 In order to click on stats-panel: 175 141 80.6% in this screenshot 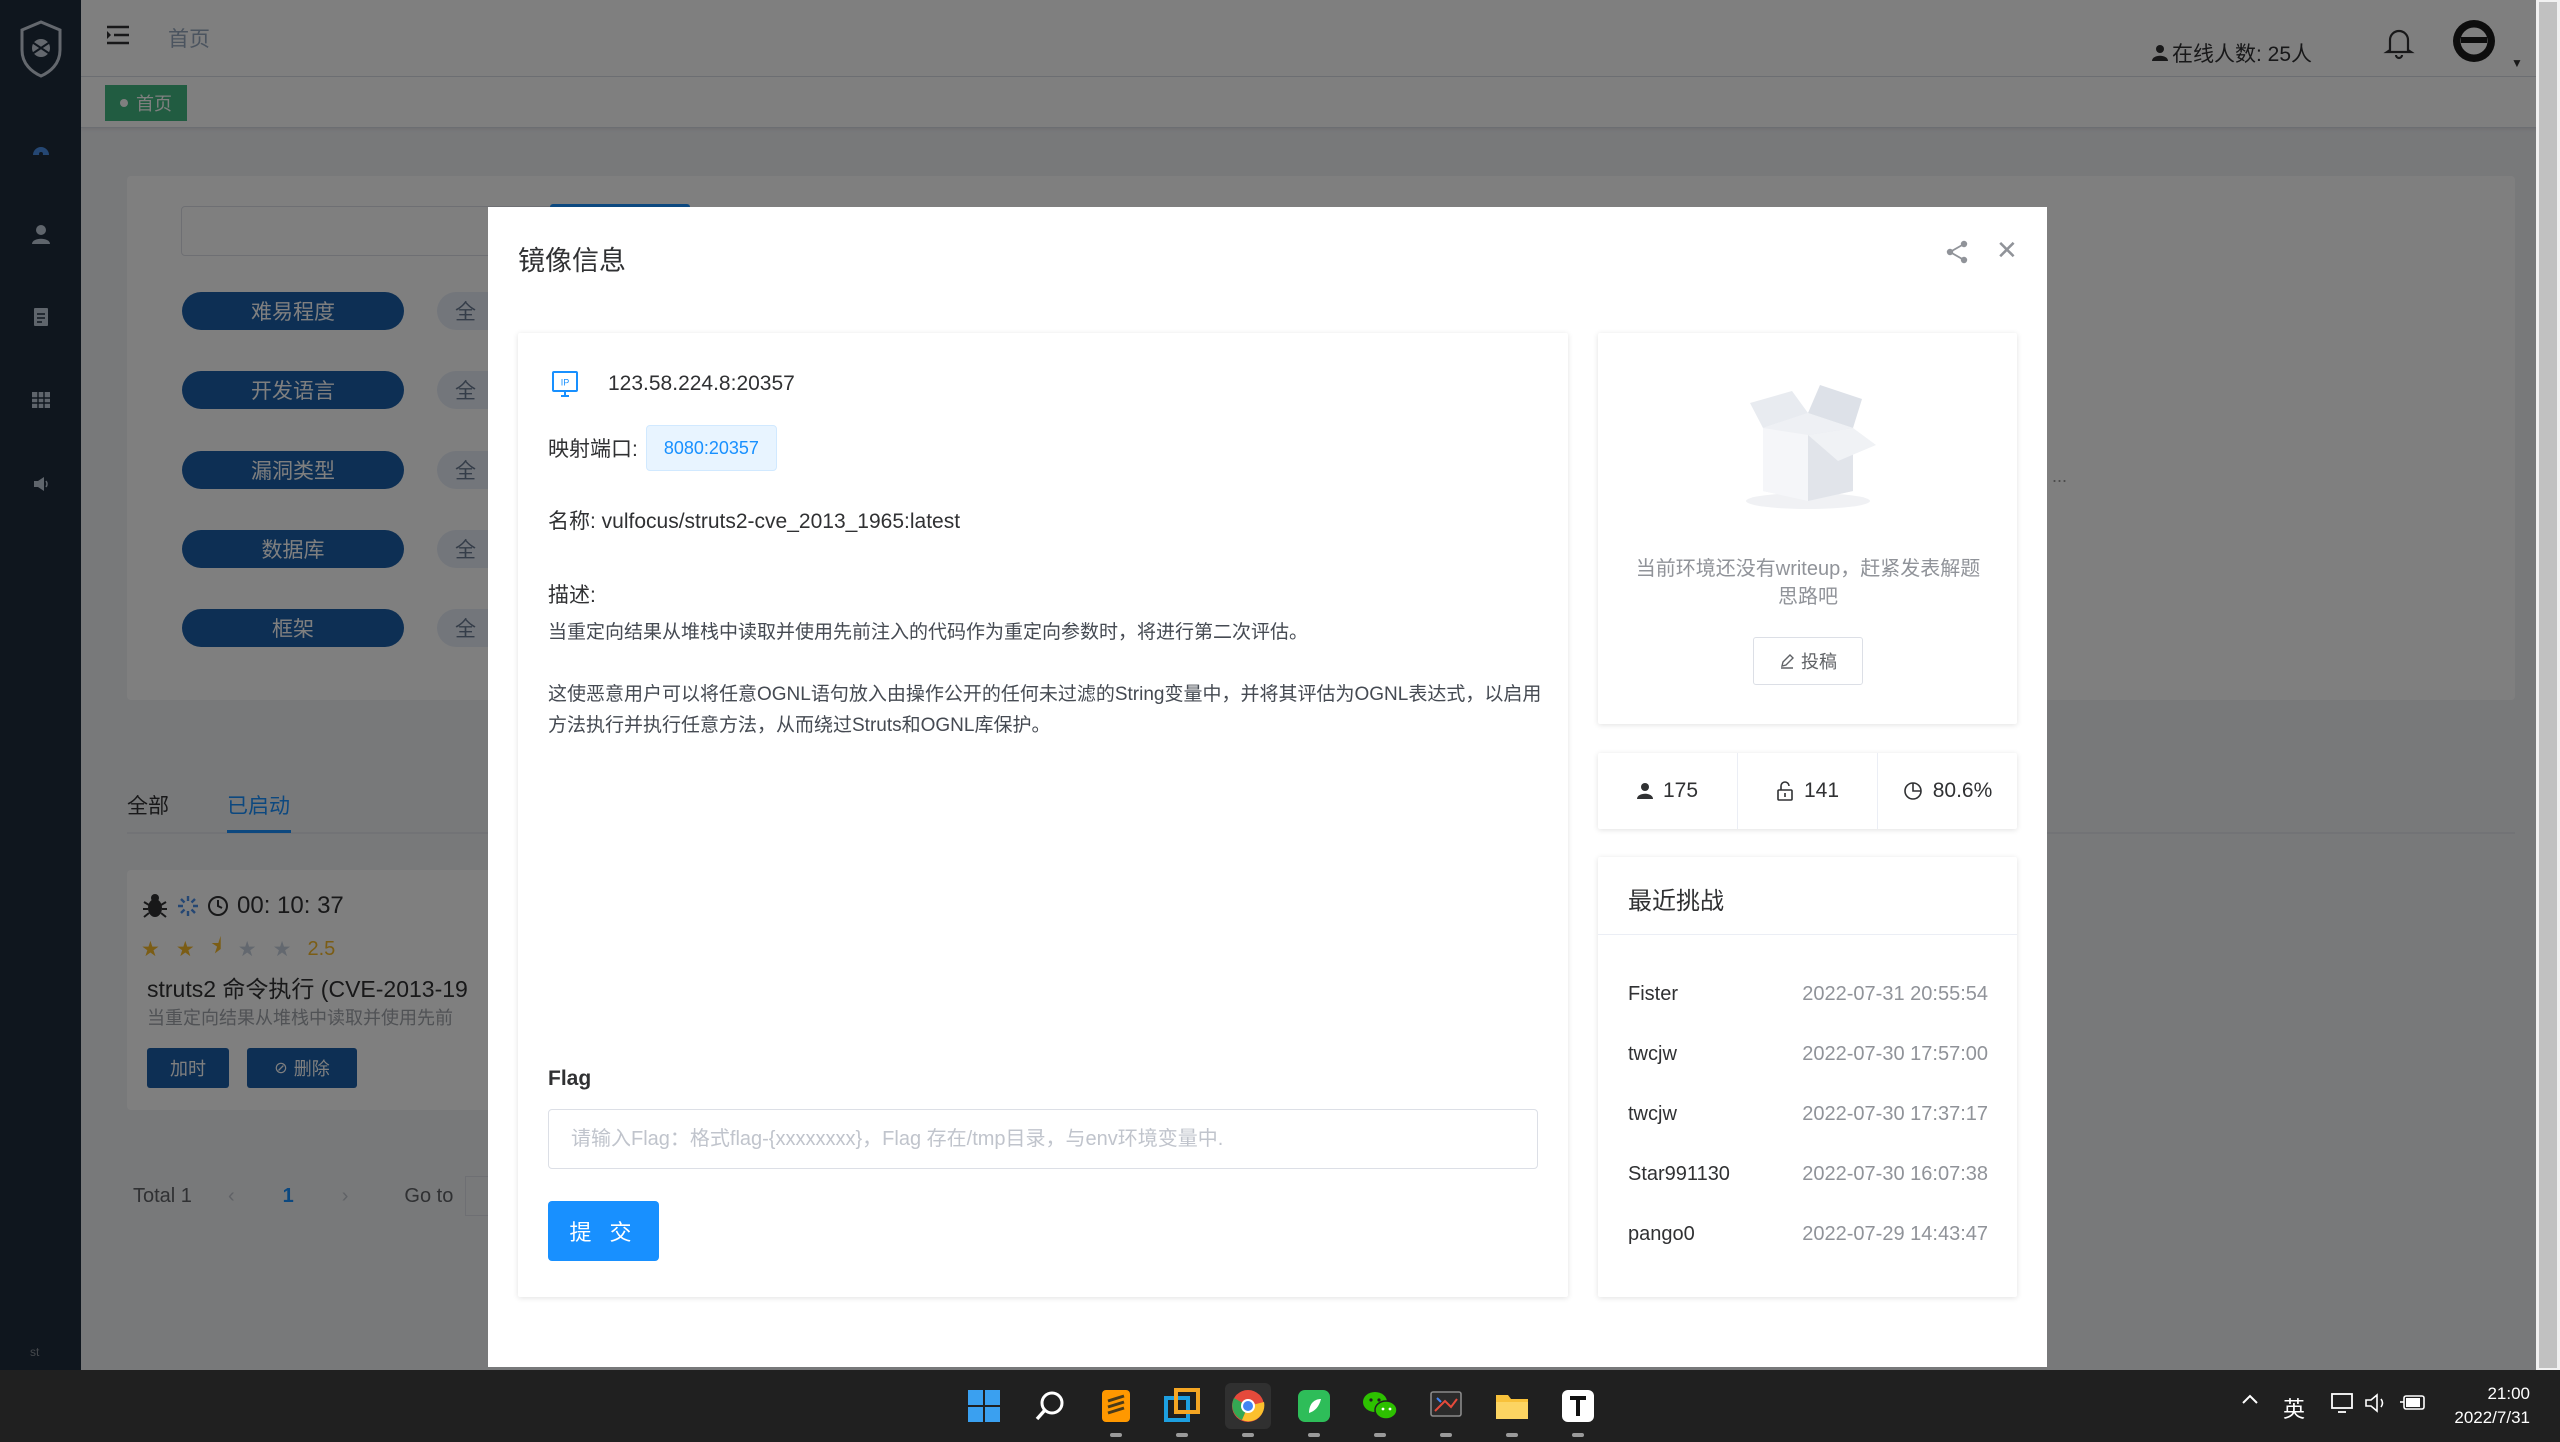, I will do `click(1807, 791)`.